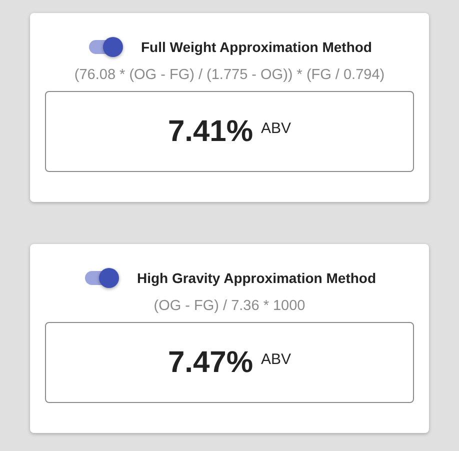  What do you see at coordinates (256, 47) in the screenshot?
I see `method-title: Full Weight Approximation Method` at bounding box center [256, 47].